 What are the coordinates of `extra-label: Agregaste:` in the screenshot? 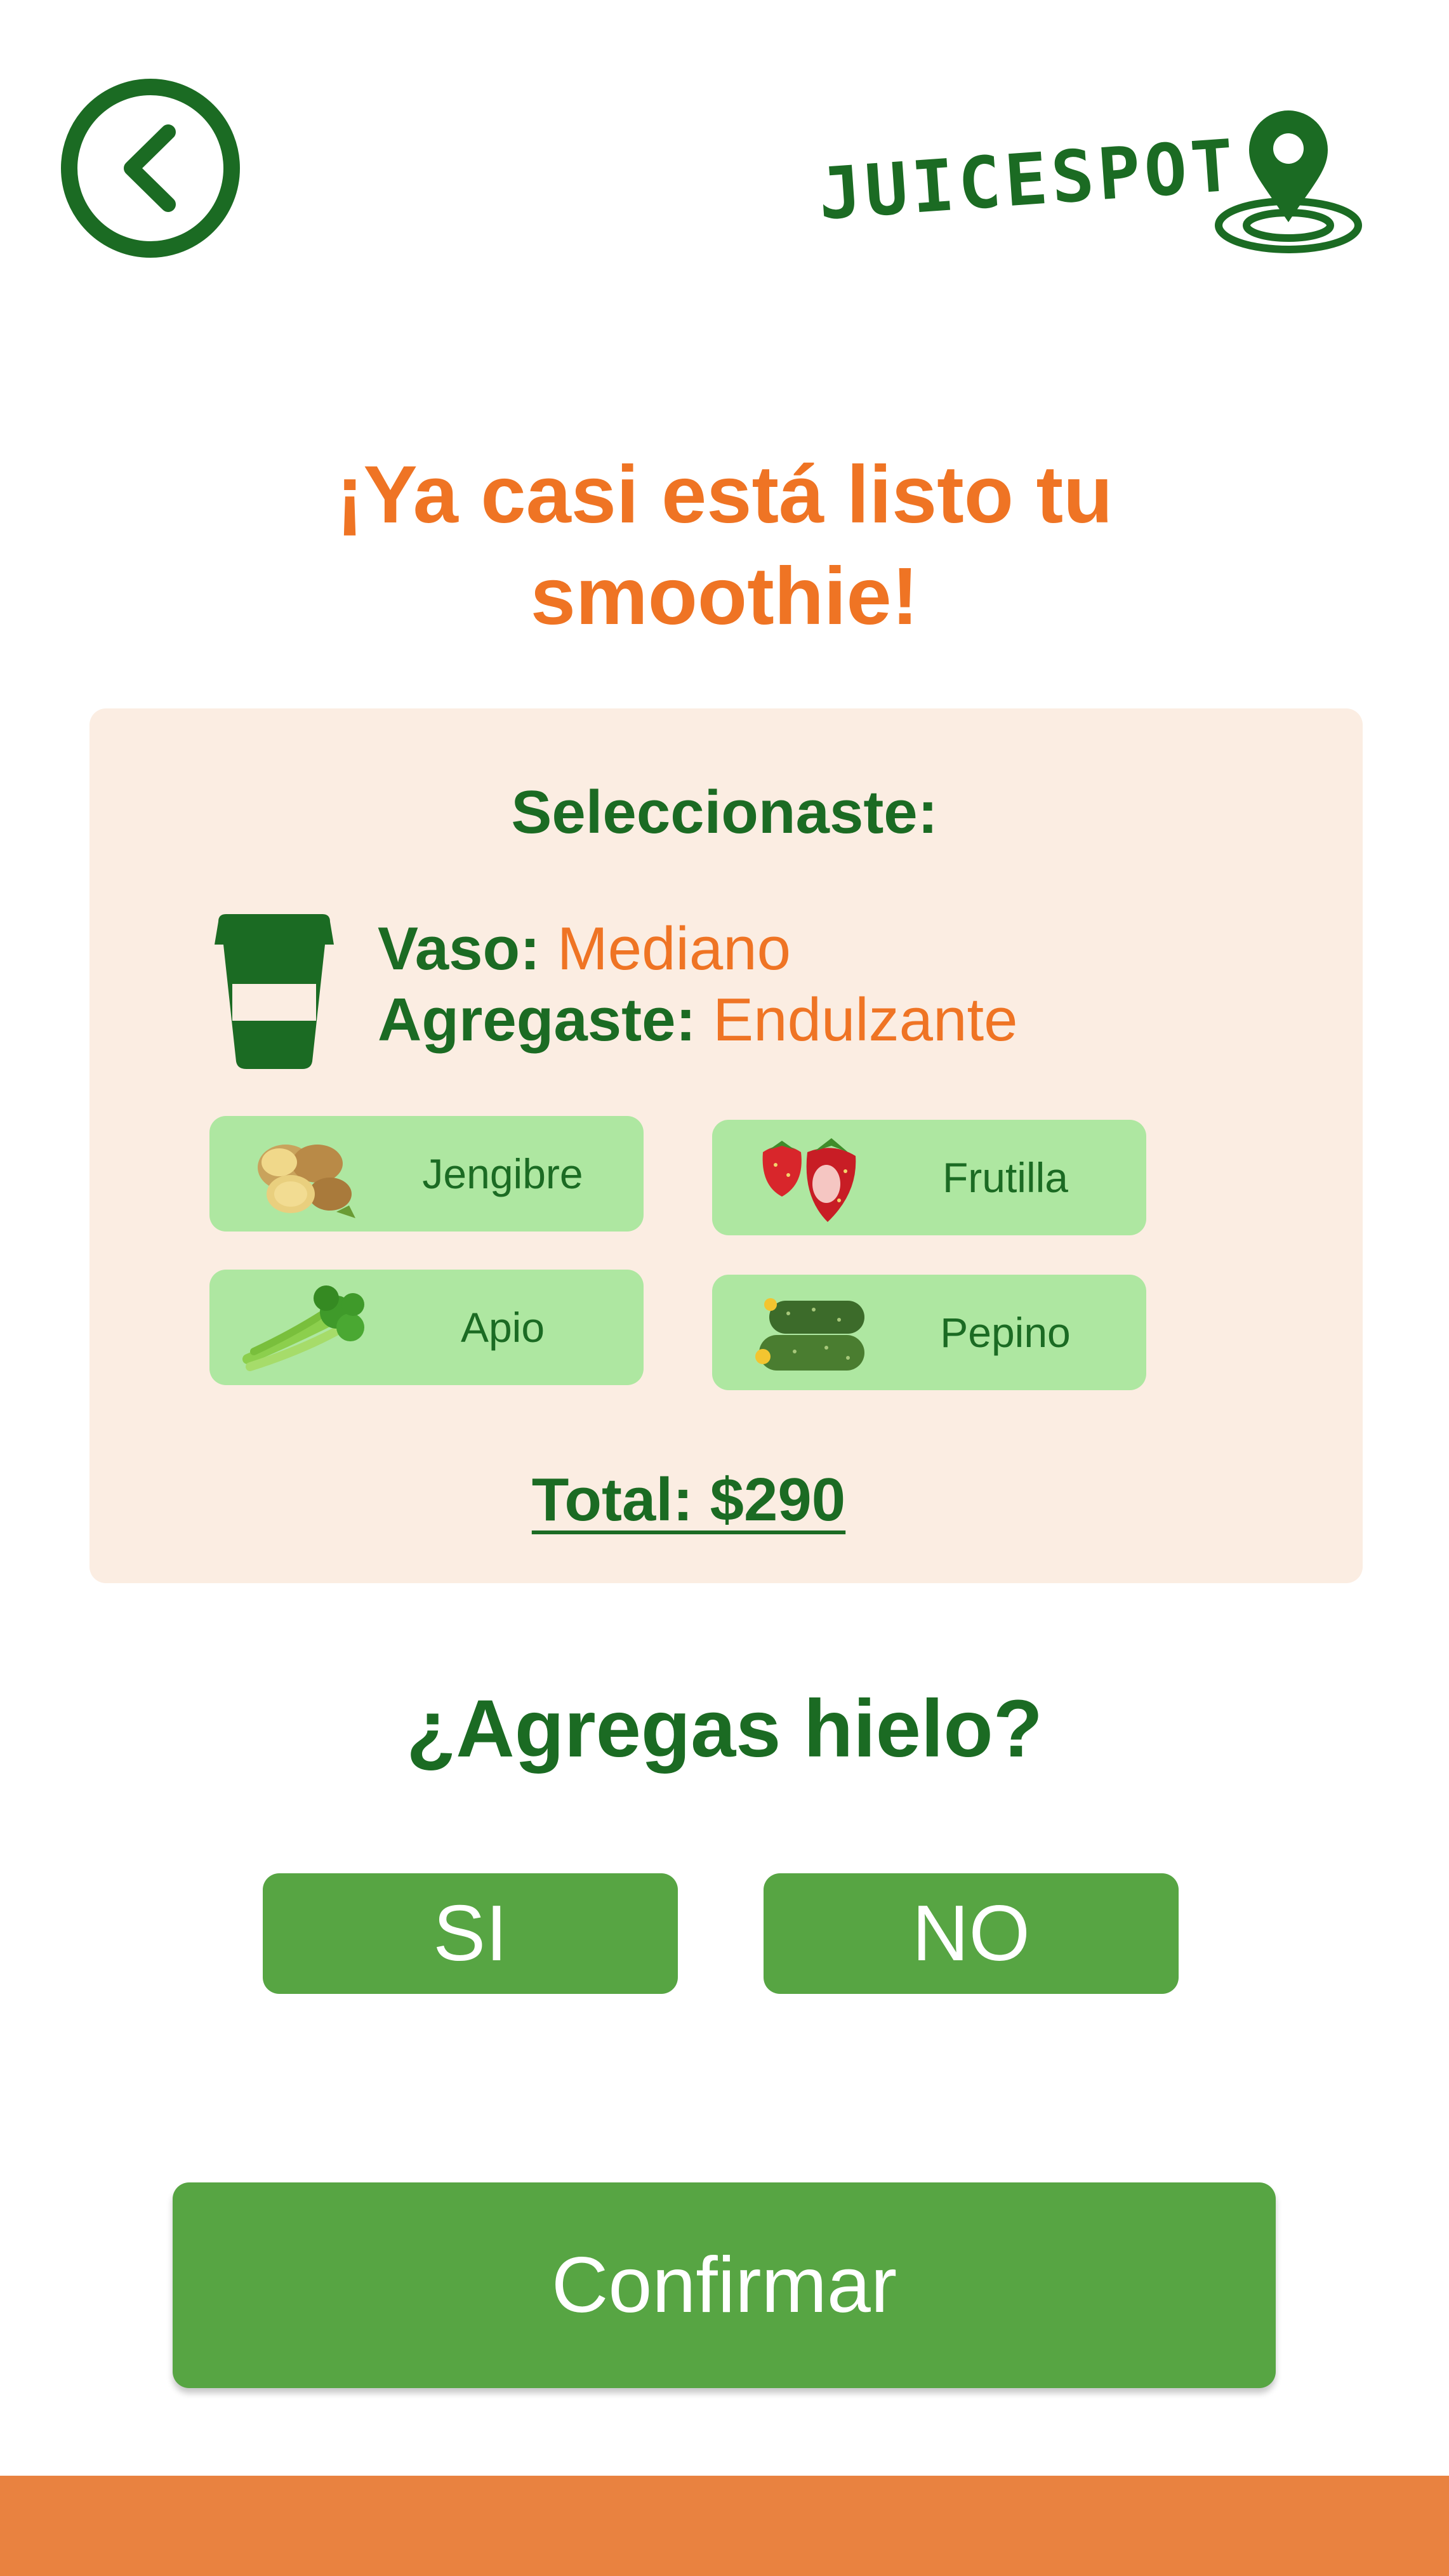 It's located at (537, 1020).